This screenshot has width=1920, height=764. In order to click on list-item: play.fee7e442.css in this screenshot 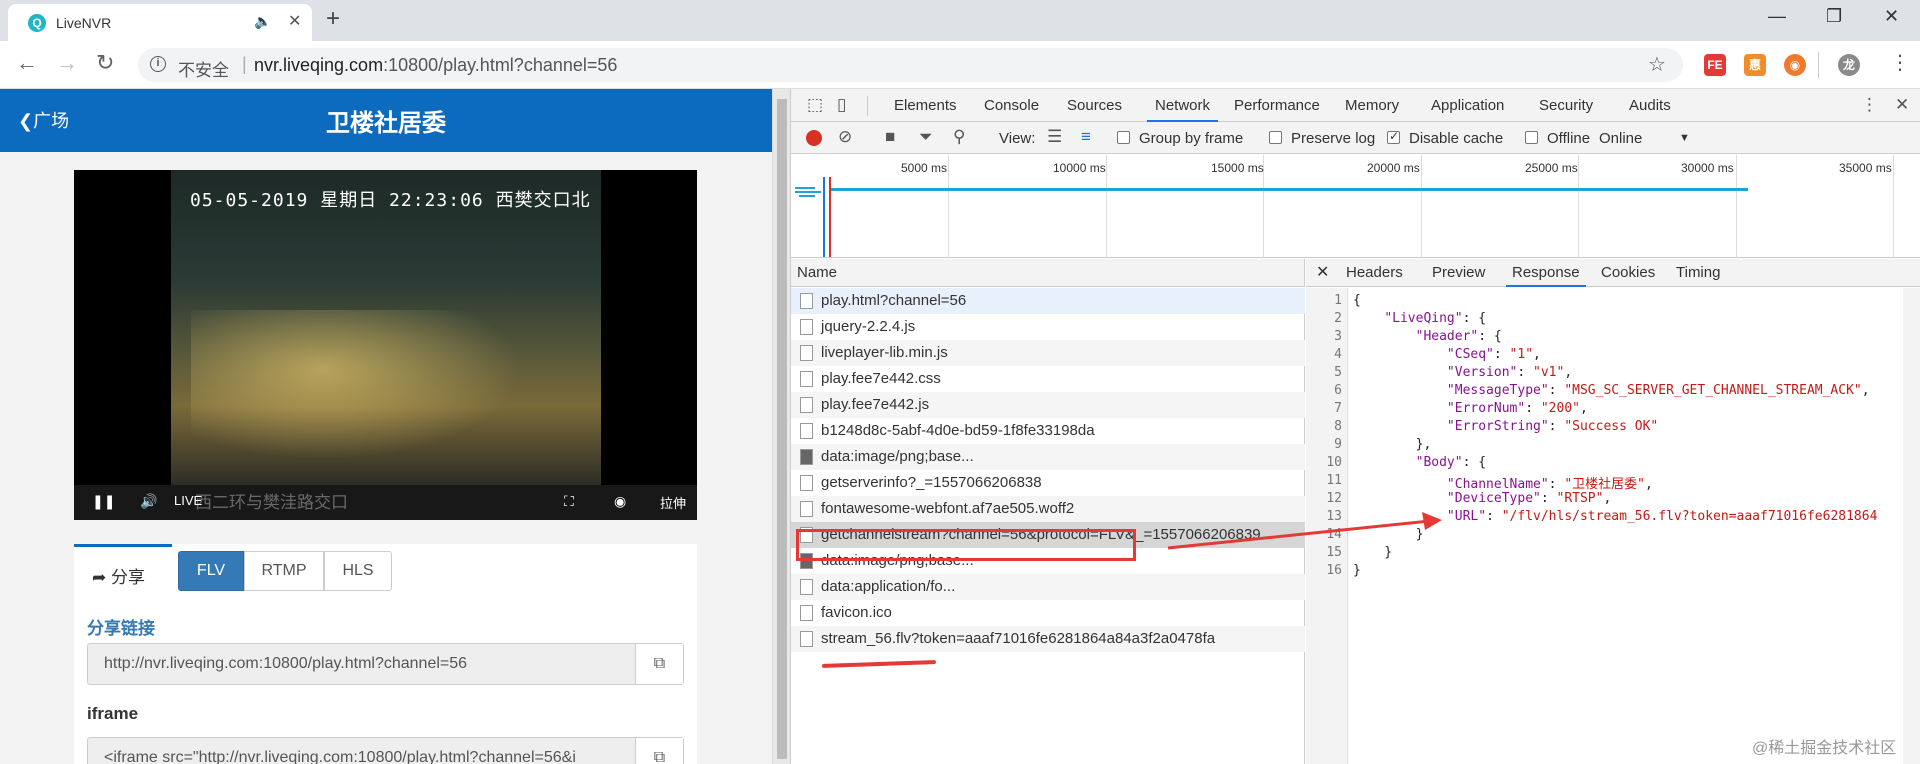, I will do `click(1048, 379)`.